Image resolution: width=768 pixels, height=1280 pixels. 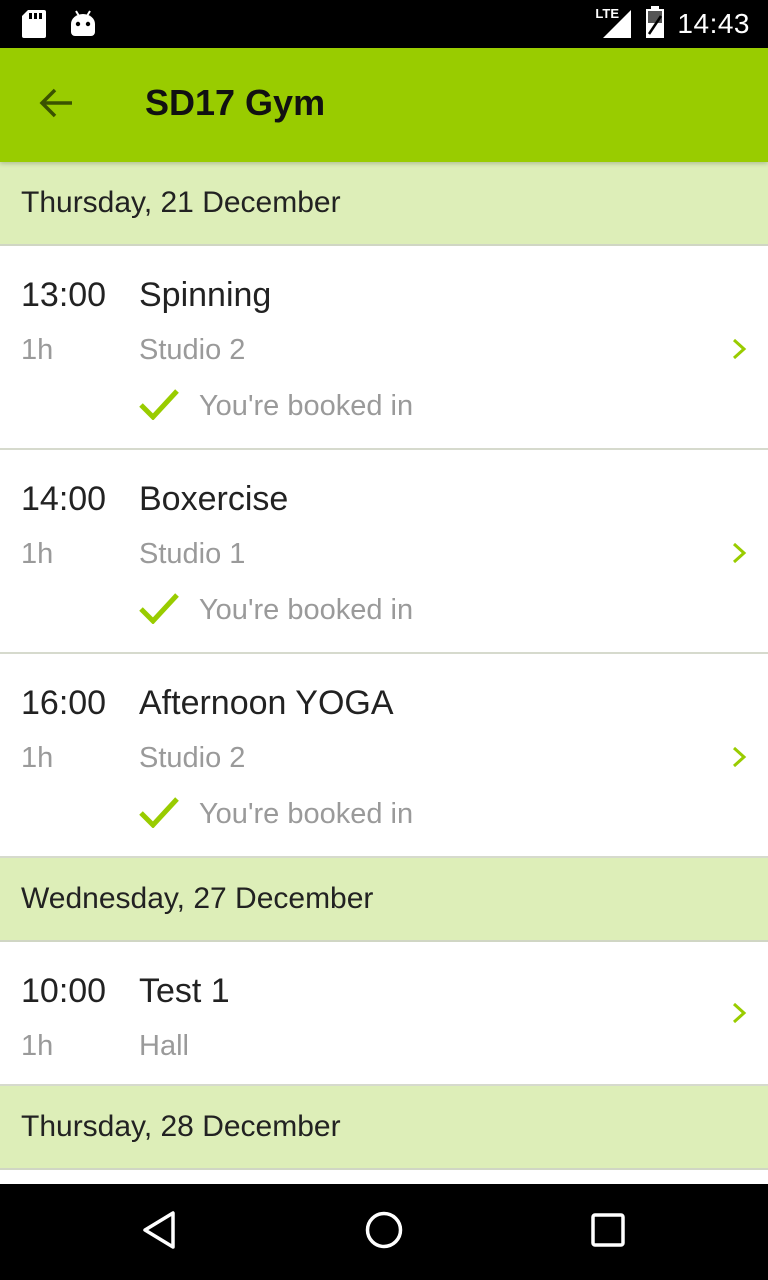 I want to click on session-time: 10:00, so click(x=64, y=991).